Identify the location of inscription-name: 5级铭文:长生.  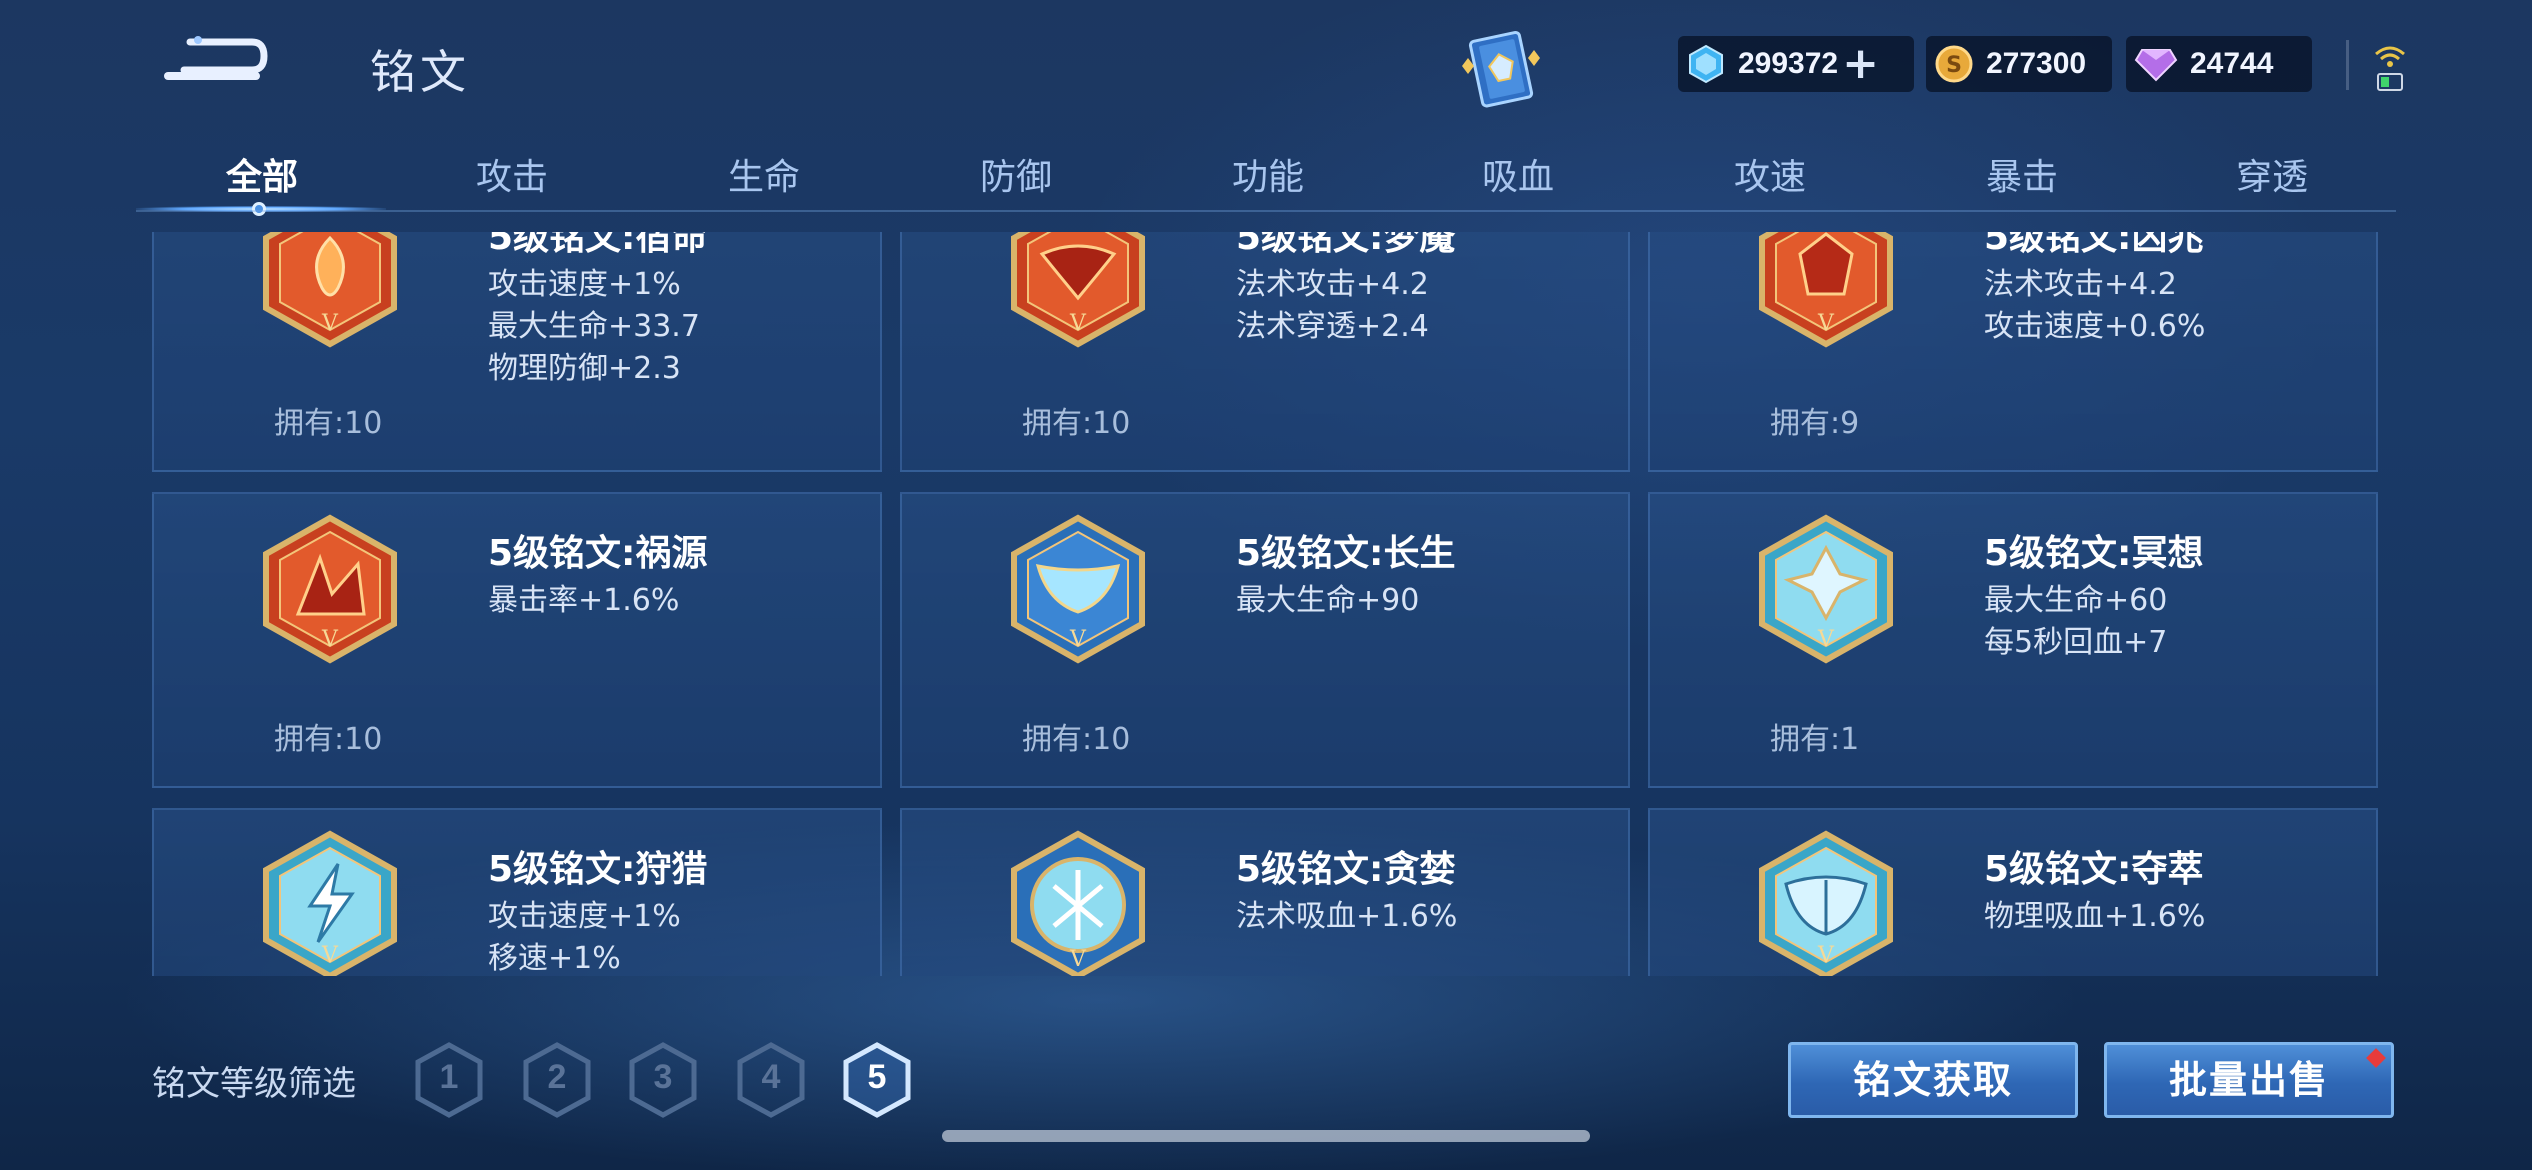
(1346, 553).